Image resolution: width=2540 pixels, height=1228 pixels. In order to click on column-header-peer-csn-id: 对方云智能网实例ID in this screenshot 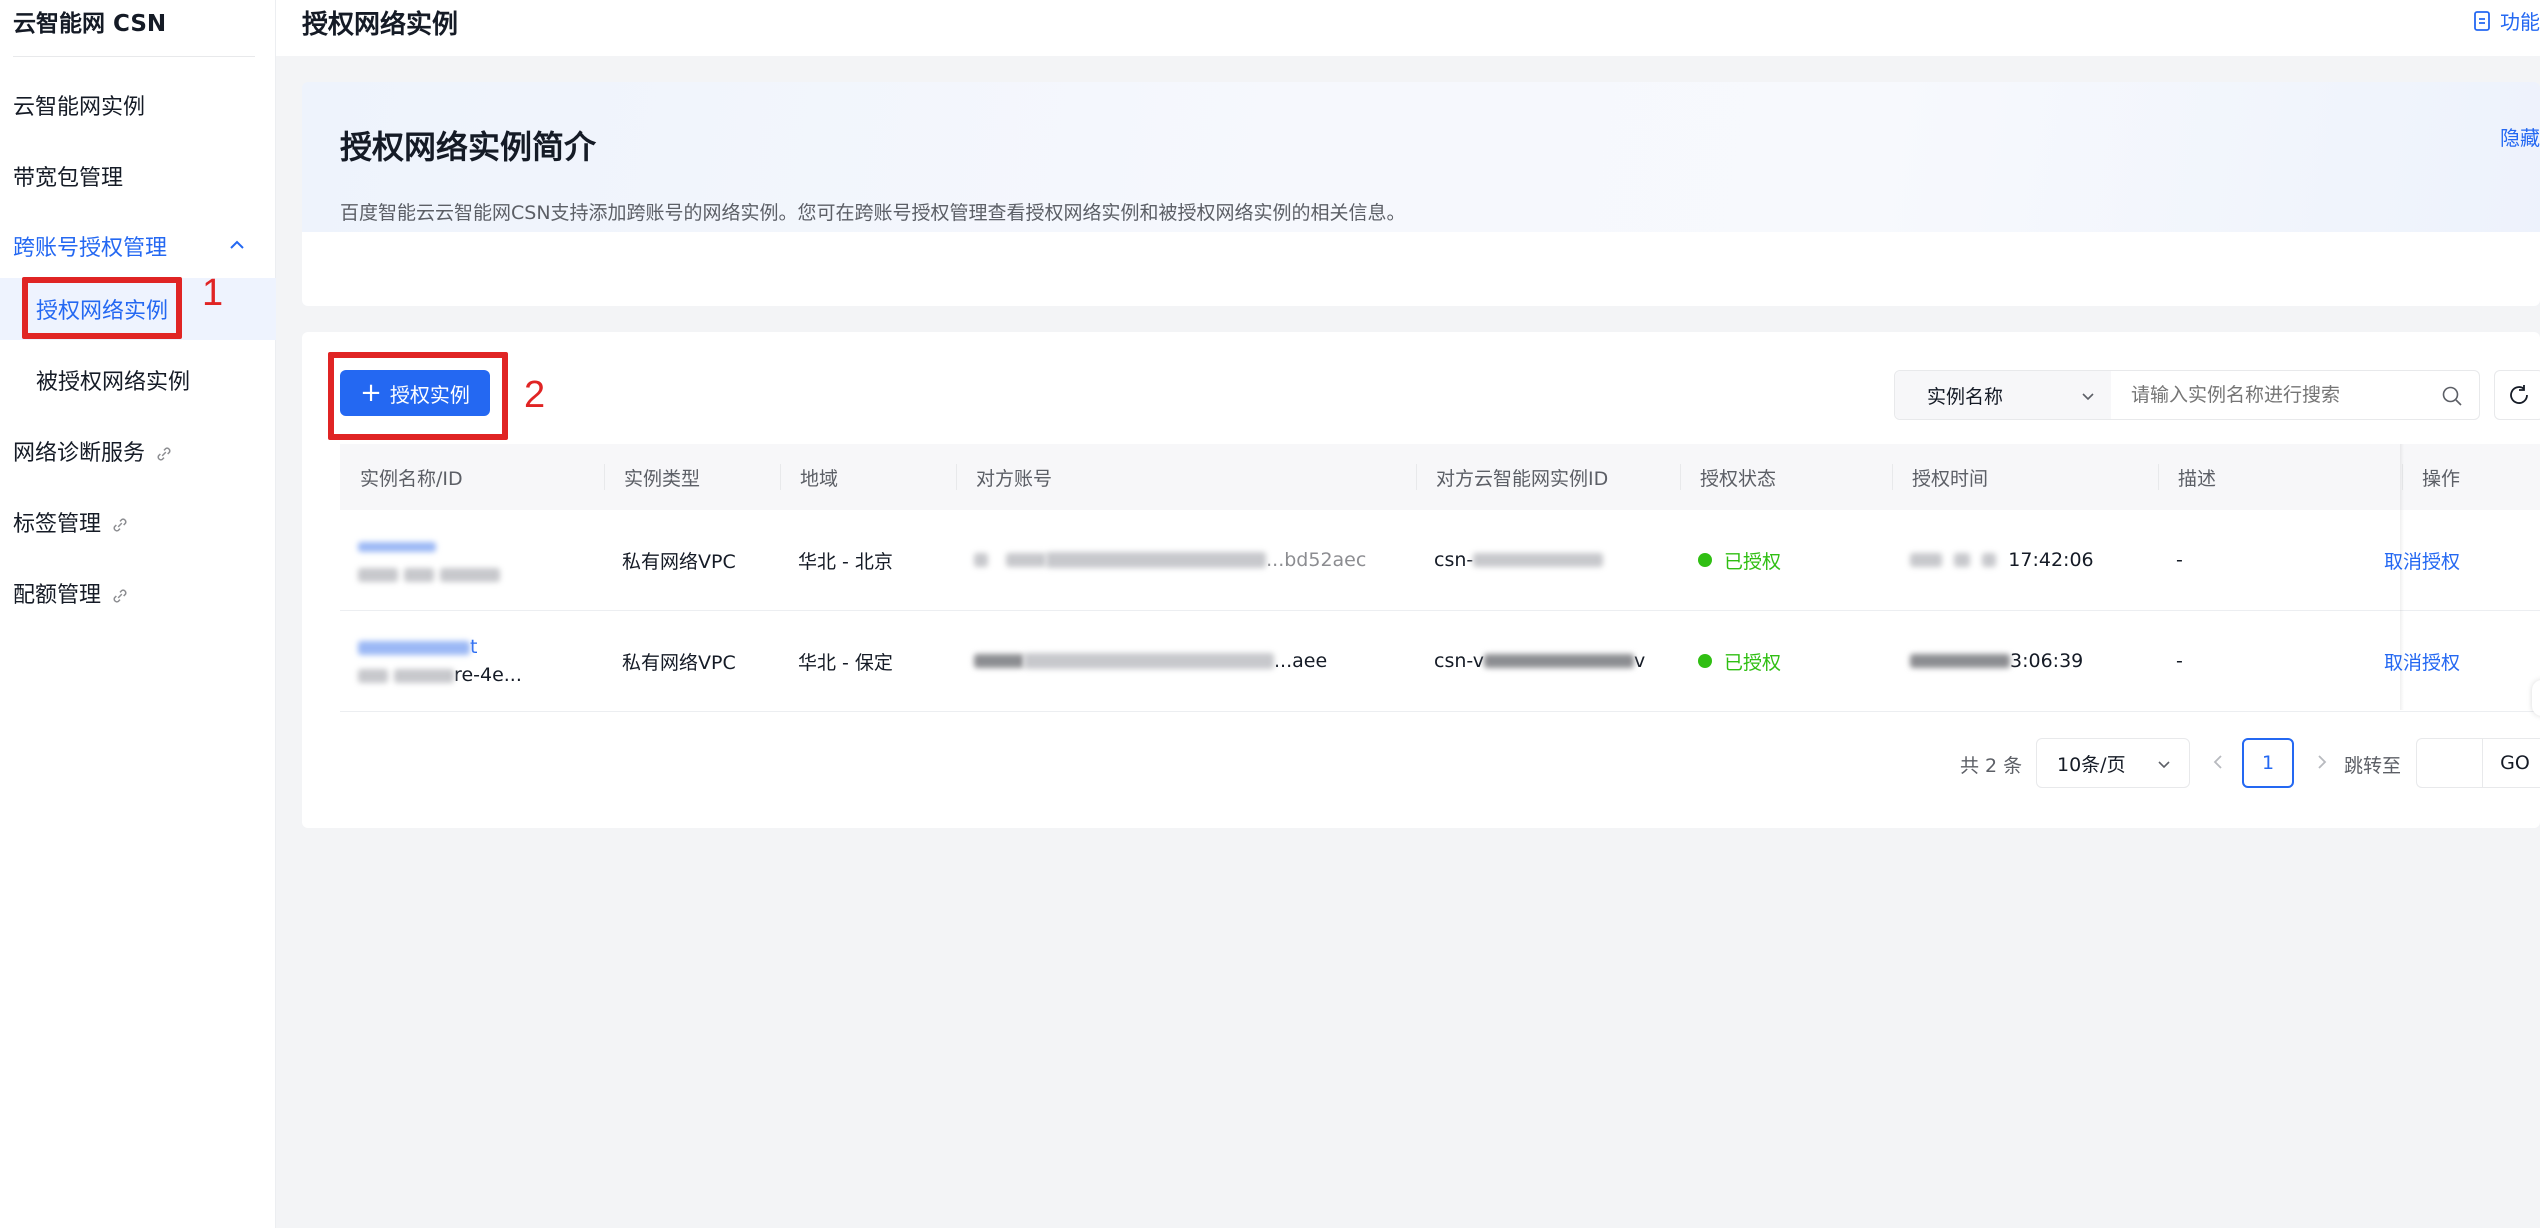, I will do `click(1522, 478)`.